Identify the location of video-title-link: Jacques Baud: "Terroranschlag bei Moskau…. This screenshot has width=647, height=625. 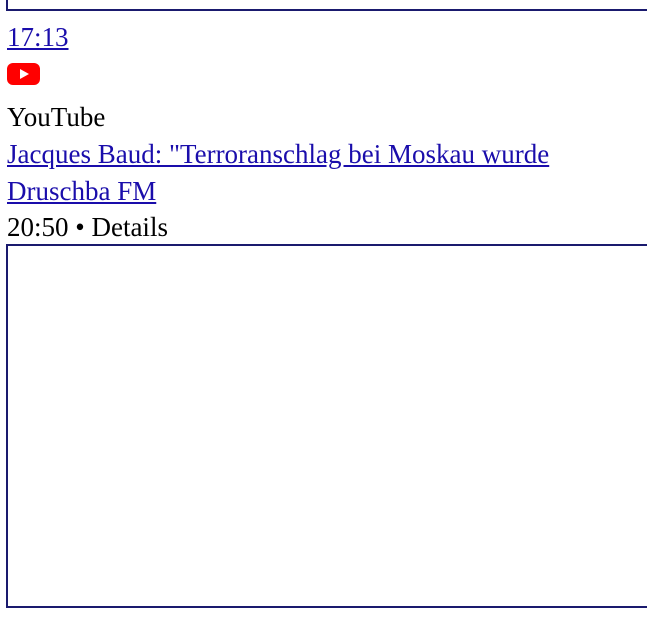
(278, 154).